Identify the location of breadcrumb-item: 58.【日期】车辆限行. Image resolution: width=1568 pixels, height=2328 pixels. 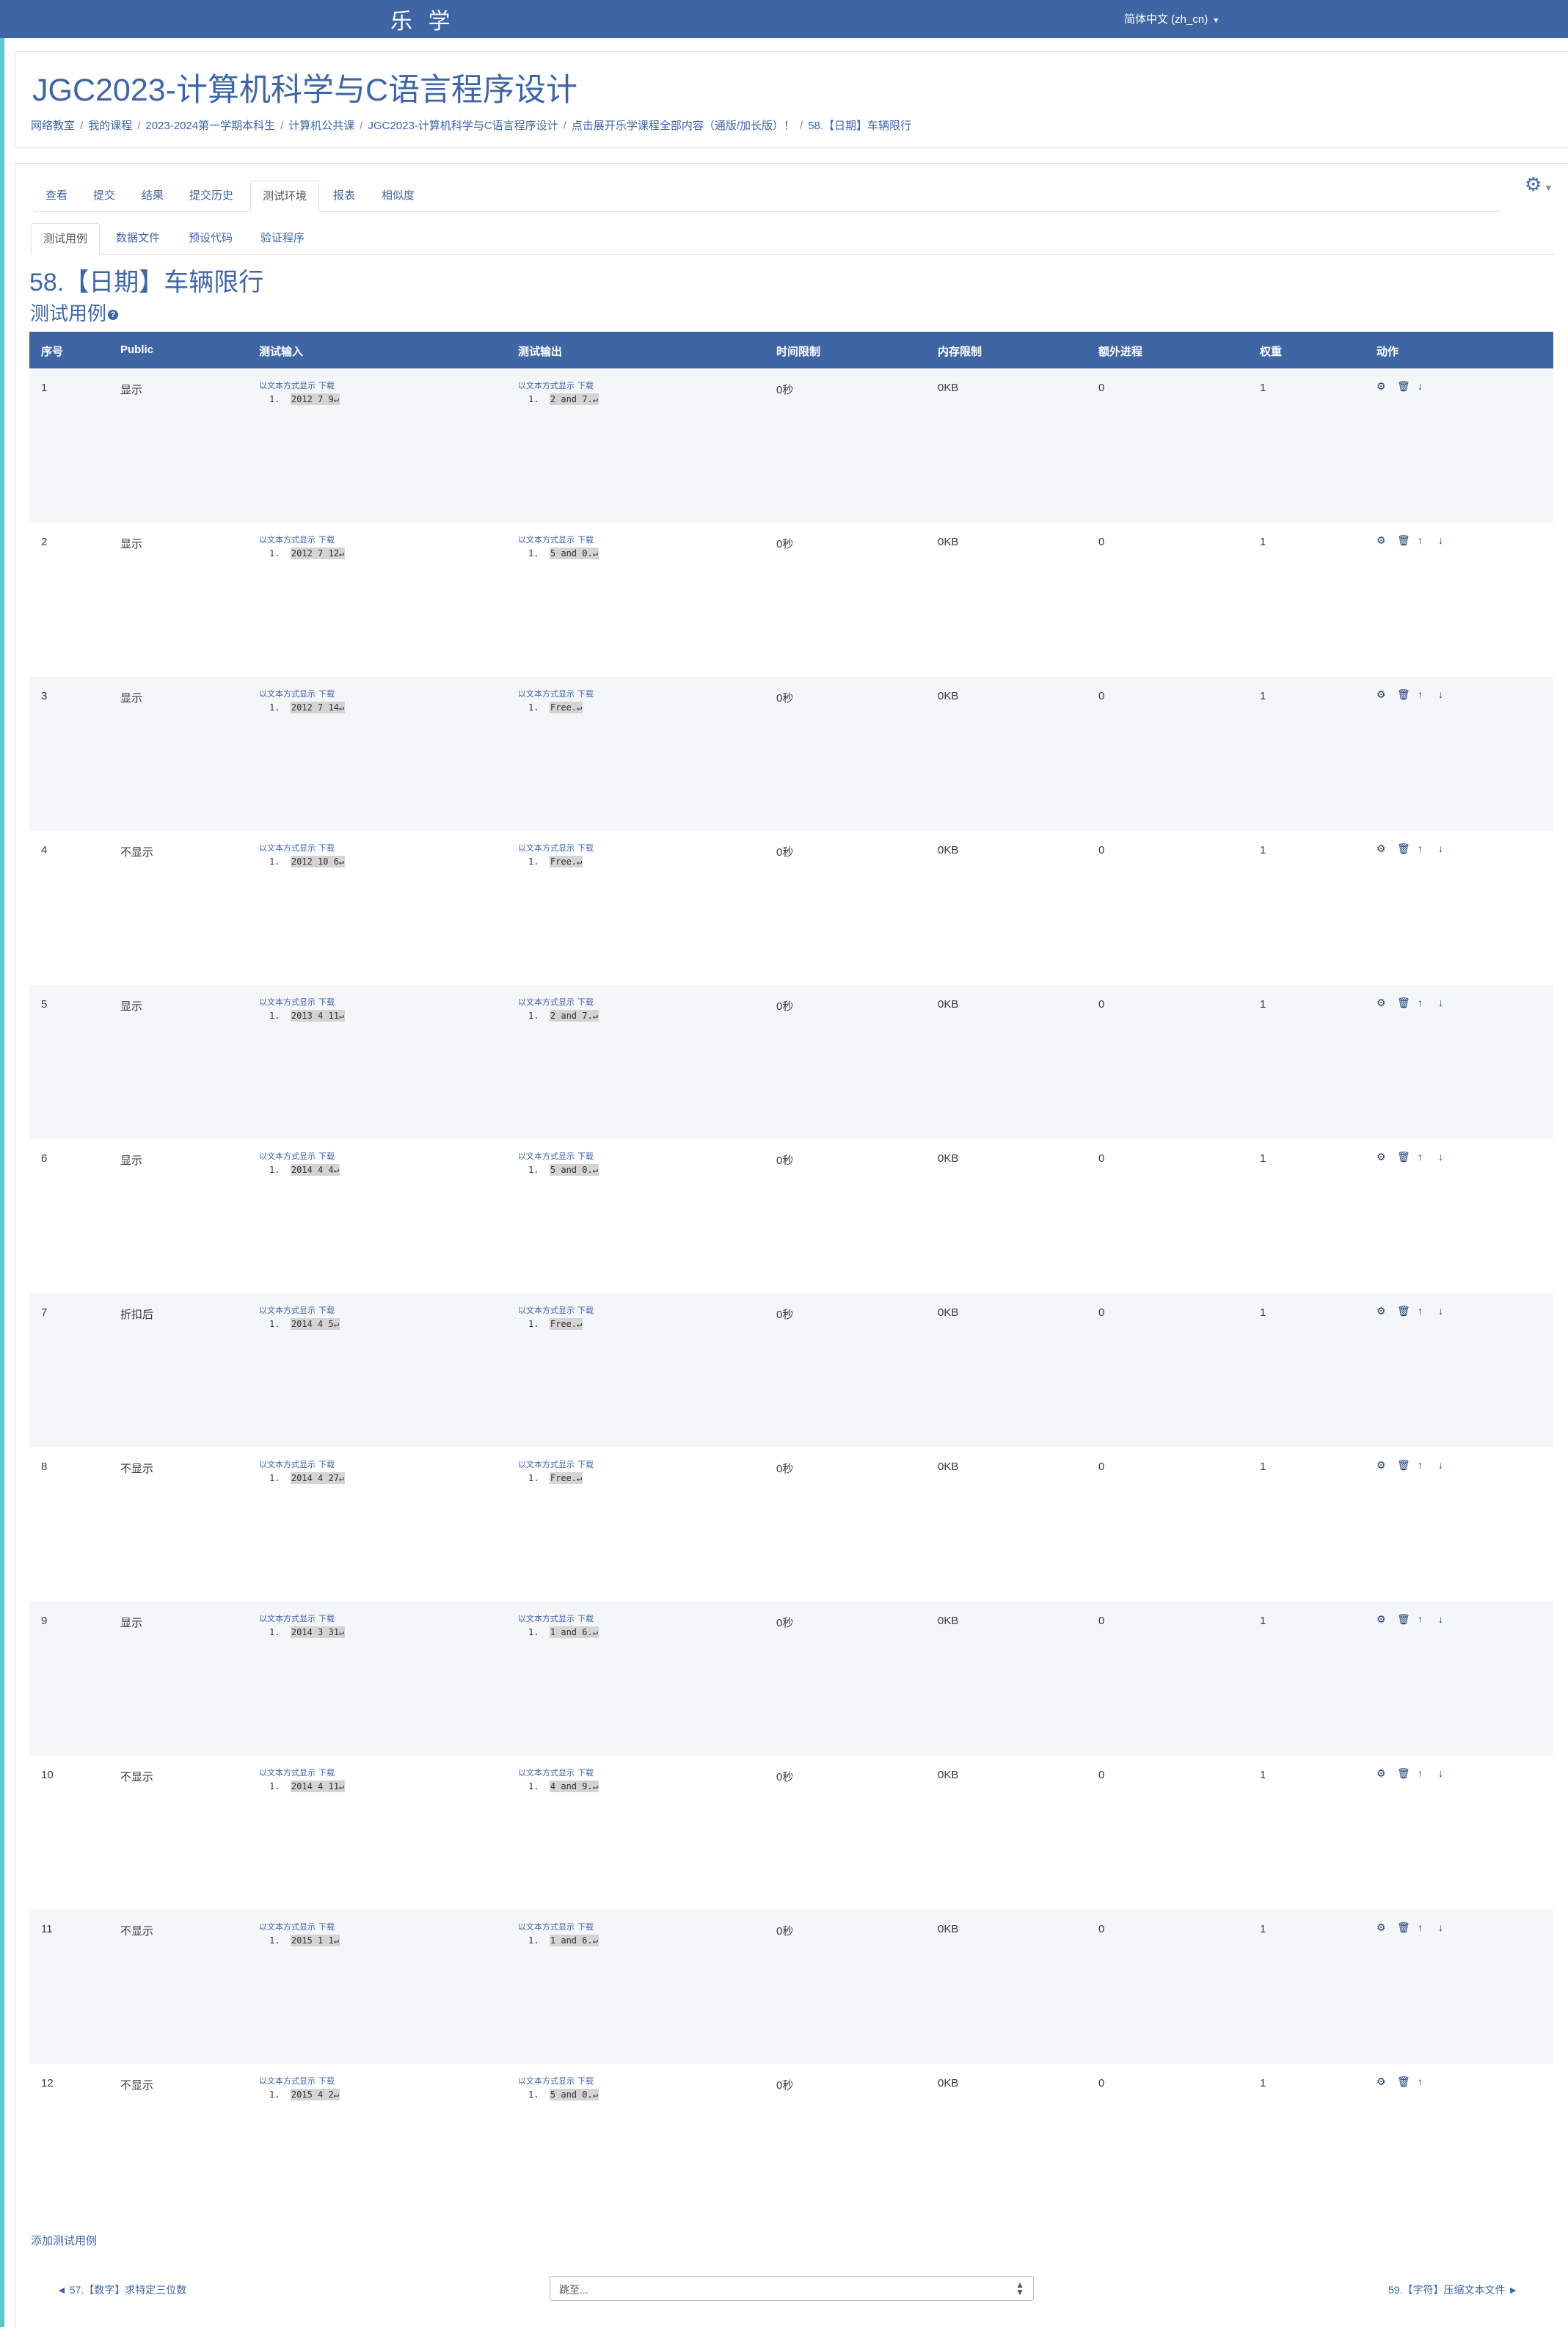
(860, 126).